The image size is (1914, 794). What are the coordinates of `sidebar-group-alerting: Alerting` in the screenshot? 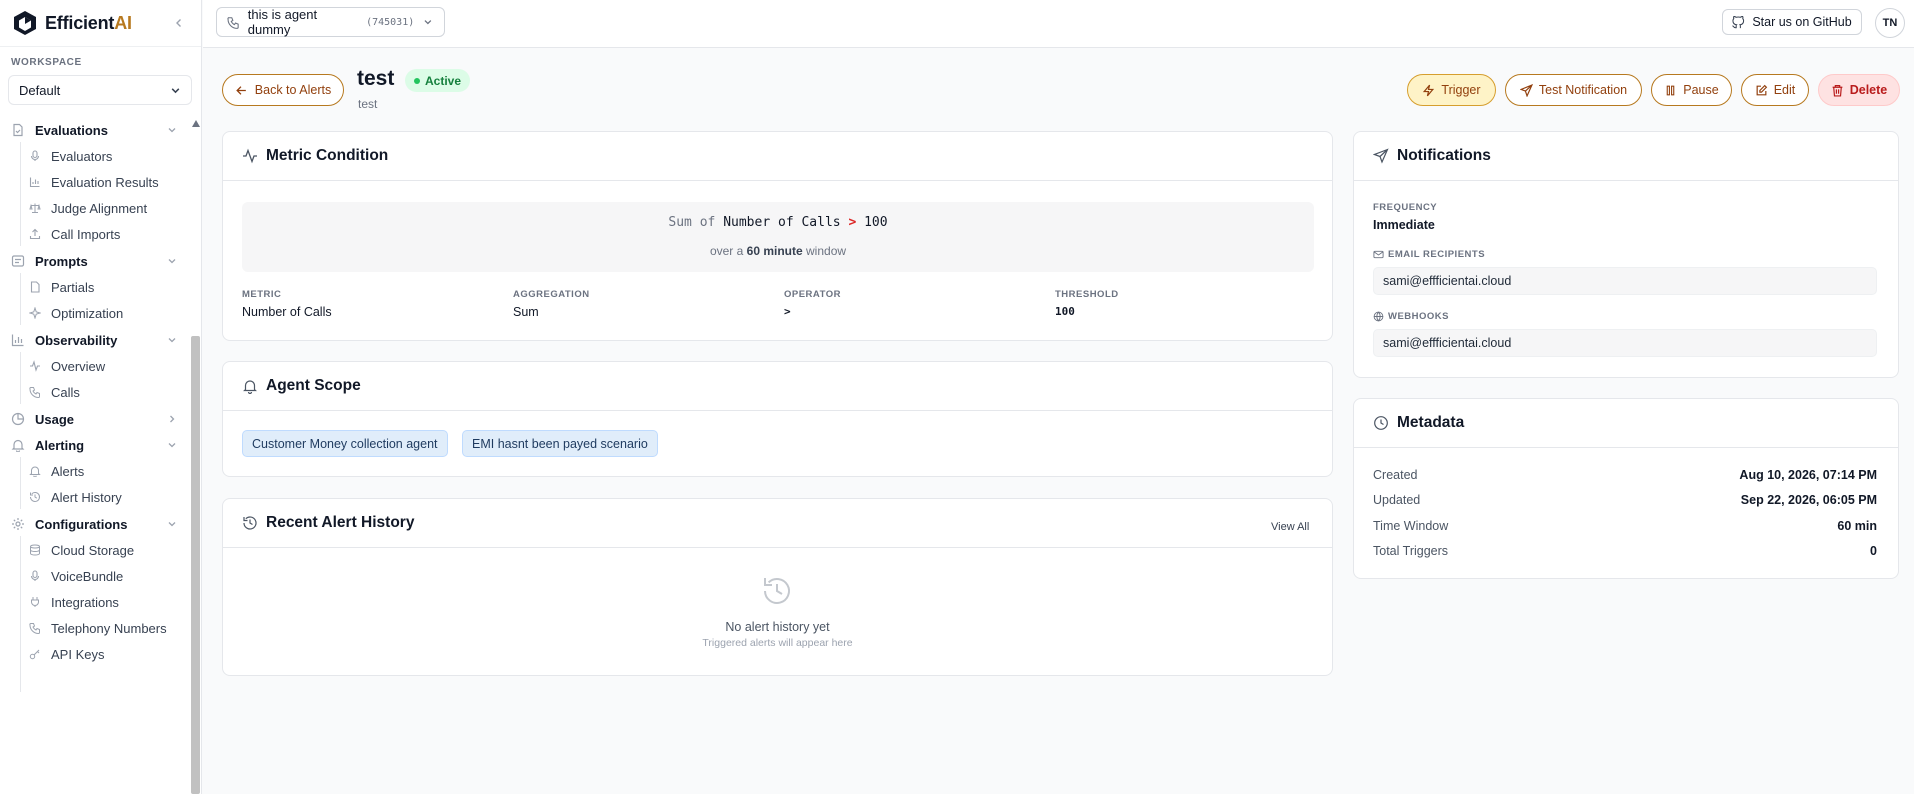 It's located at (95, 445).